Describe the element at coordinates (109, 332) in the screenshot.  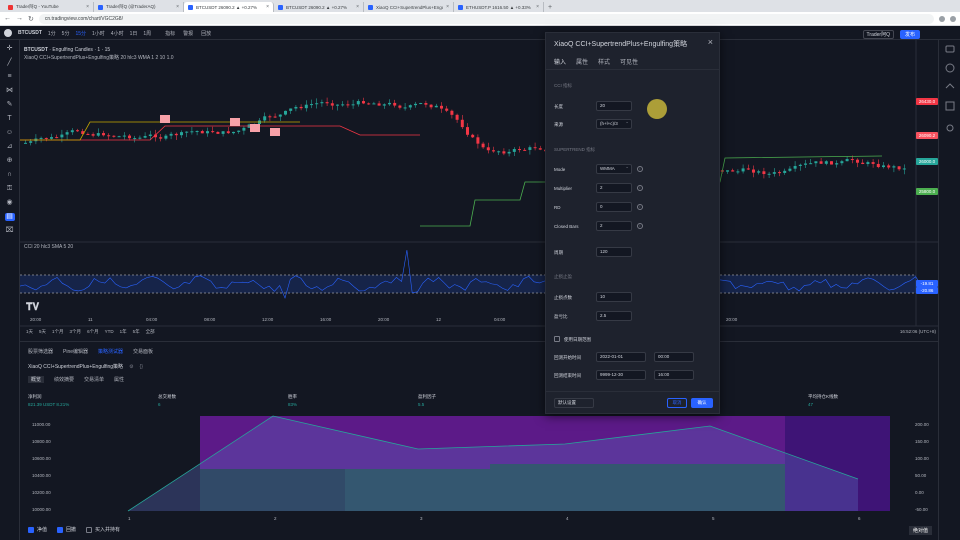
I see `time-range-option: YTD` at that location.